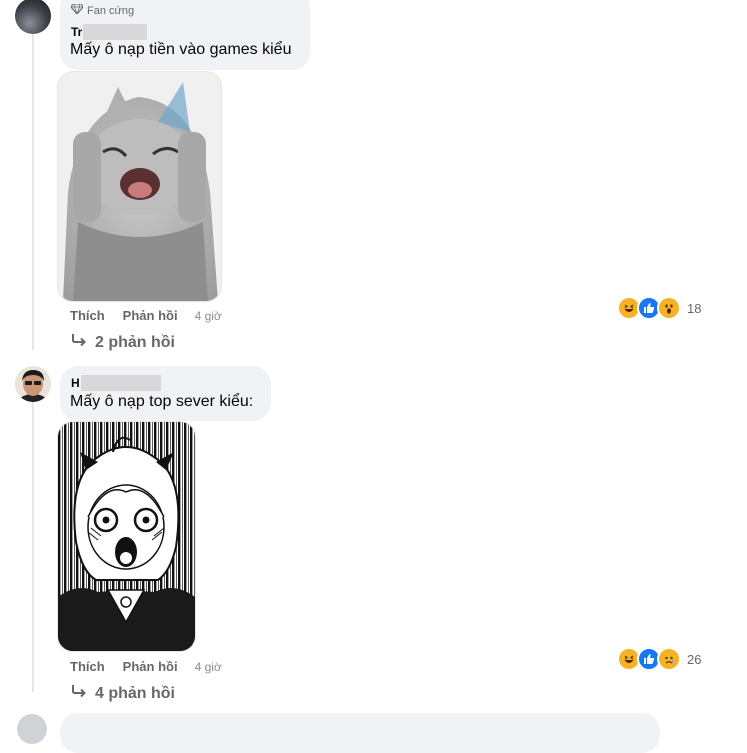  What do you see at coordinates (669, 308) in the screenshot?
I see `wow-icon` at bounding box center [669, 308].